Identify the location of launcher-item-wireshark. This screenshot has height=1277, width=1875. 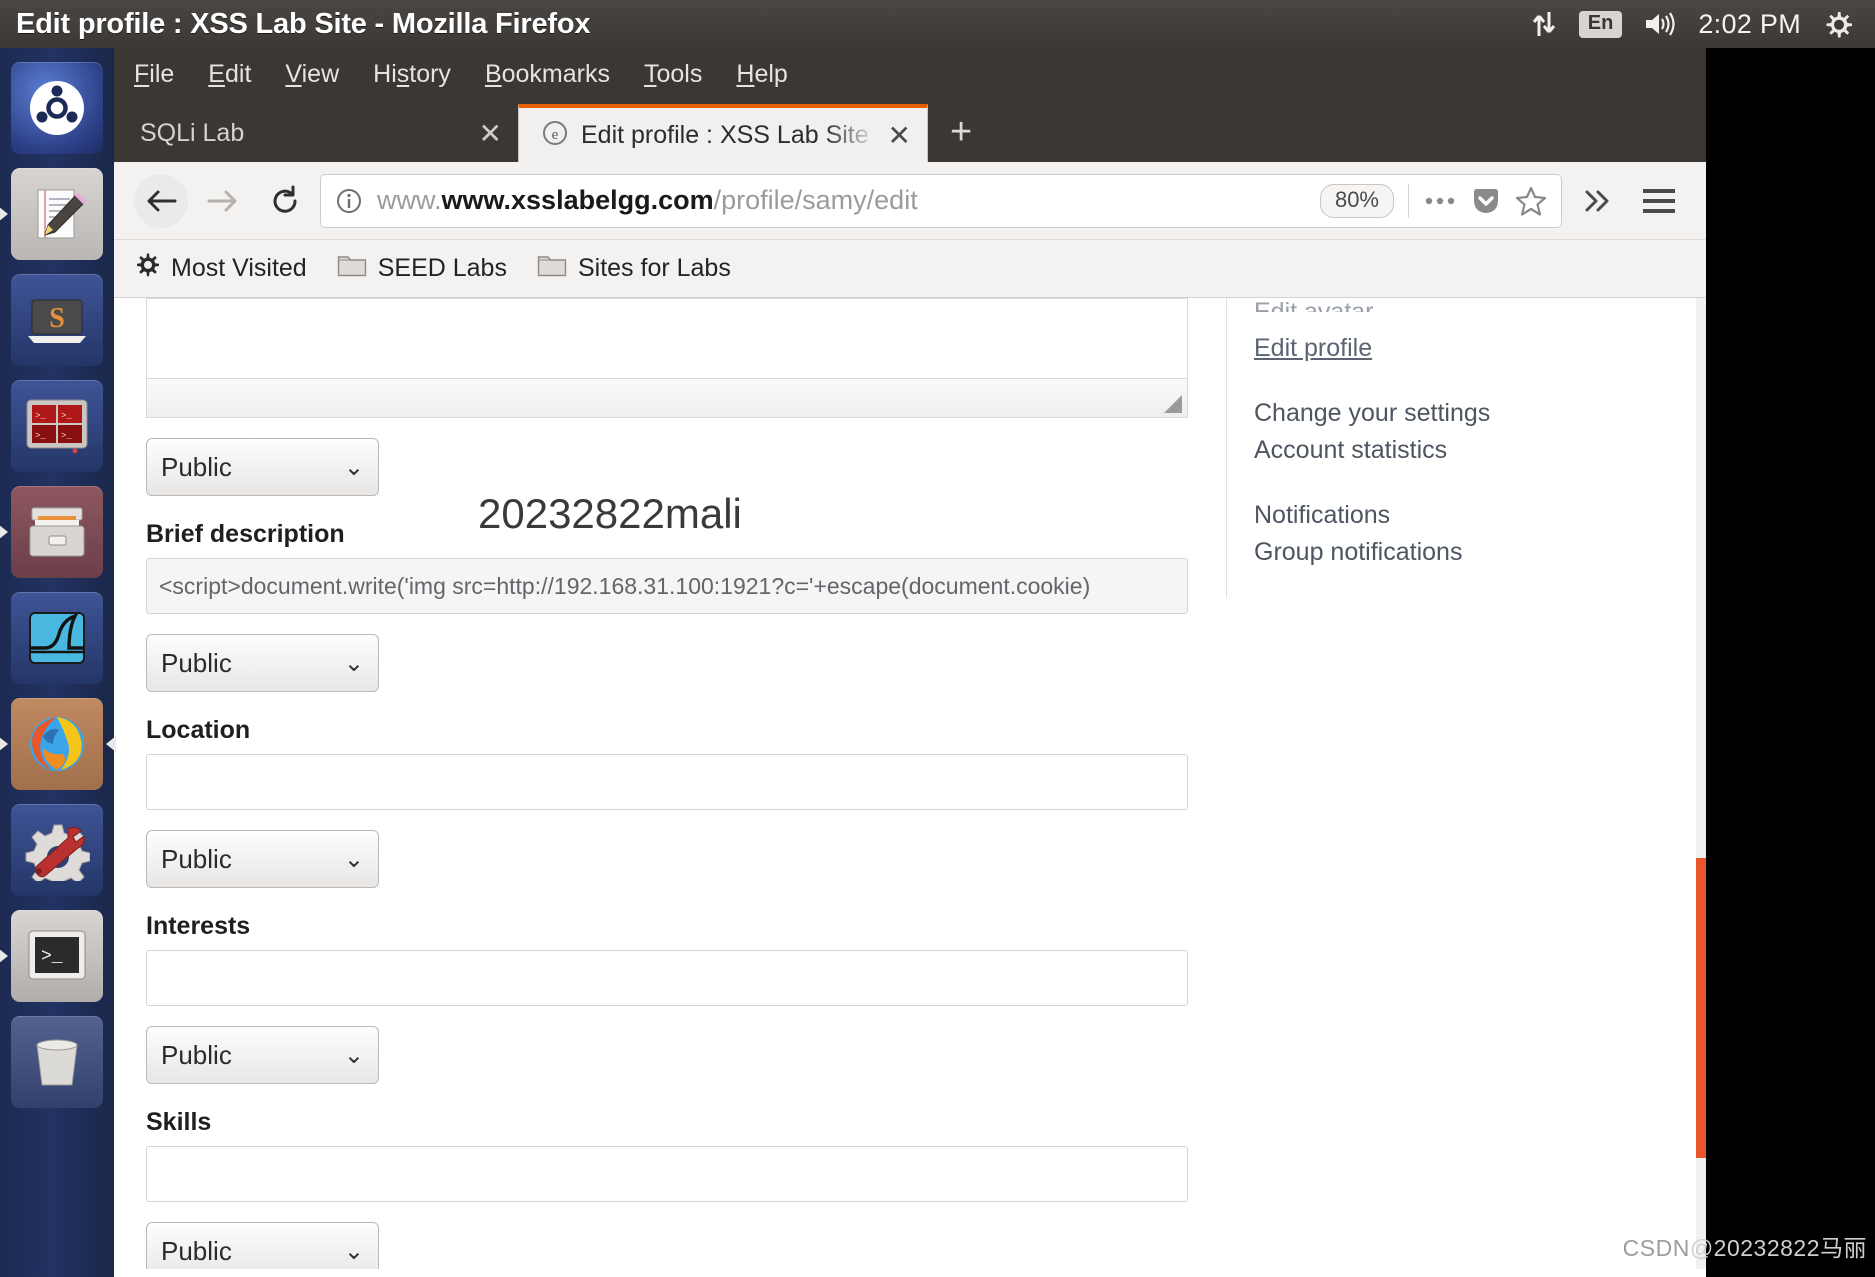
(57, 638).